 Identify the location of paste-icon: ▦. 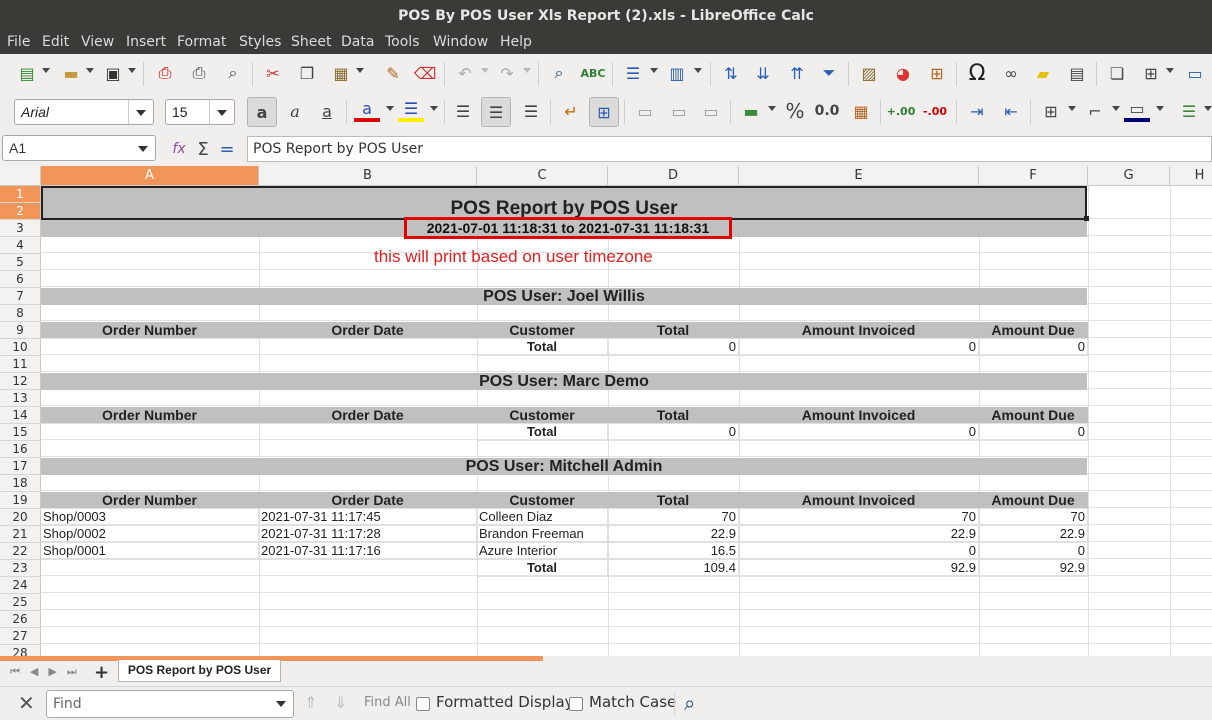
(341, 73).